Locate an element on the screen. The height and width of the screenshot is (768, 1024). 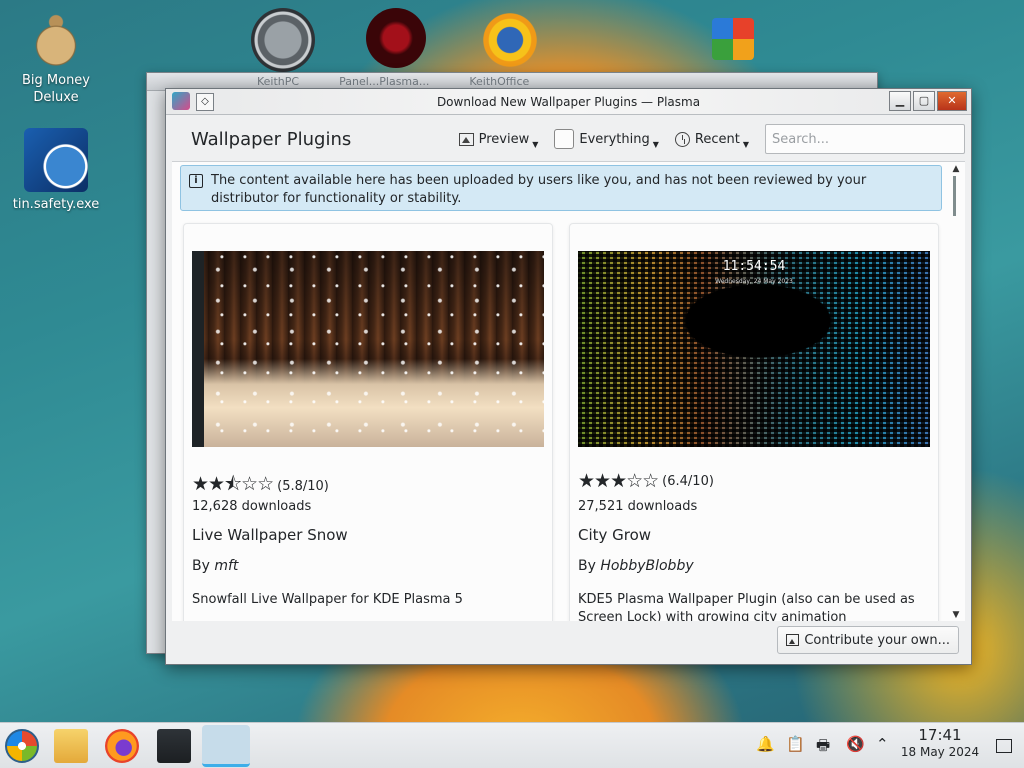
settings-icon is located at coordinates (174, 746).